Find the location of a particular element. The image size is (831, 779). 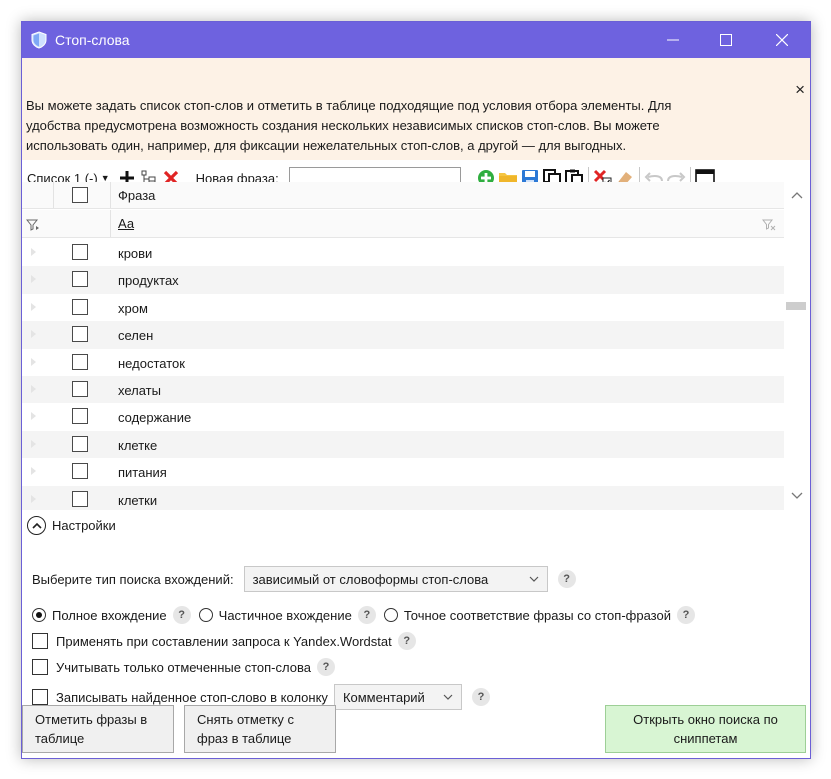

chevron-up-icon is located at coordinates (36, 525).